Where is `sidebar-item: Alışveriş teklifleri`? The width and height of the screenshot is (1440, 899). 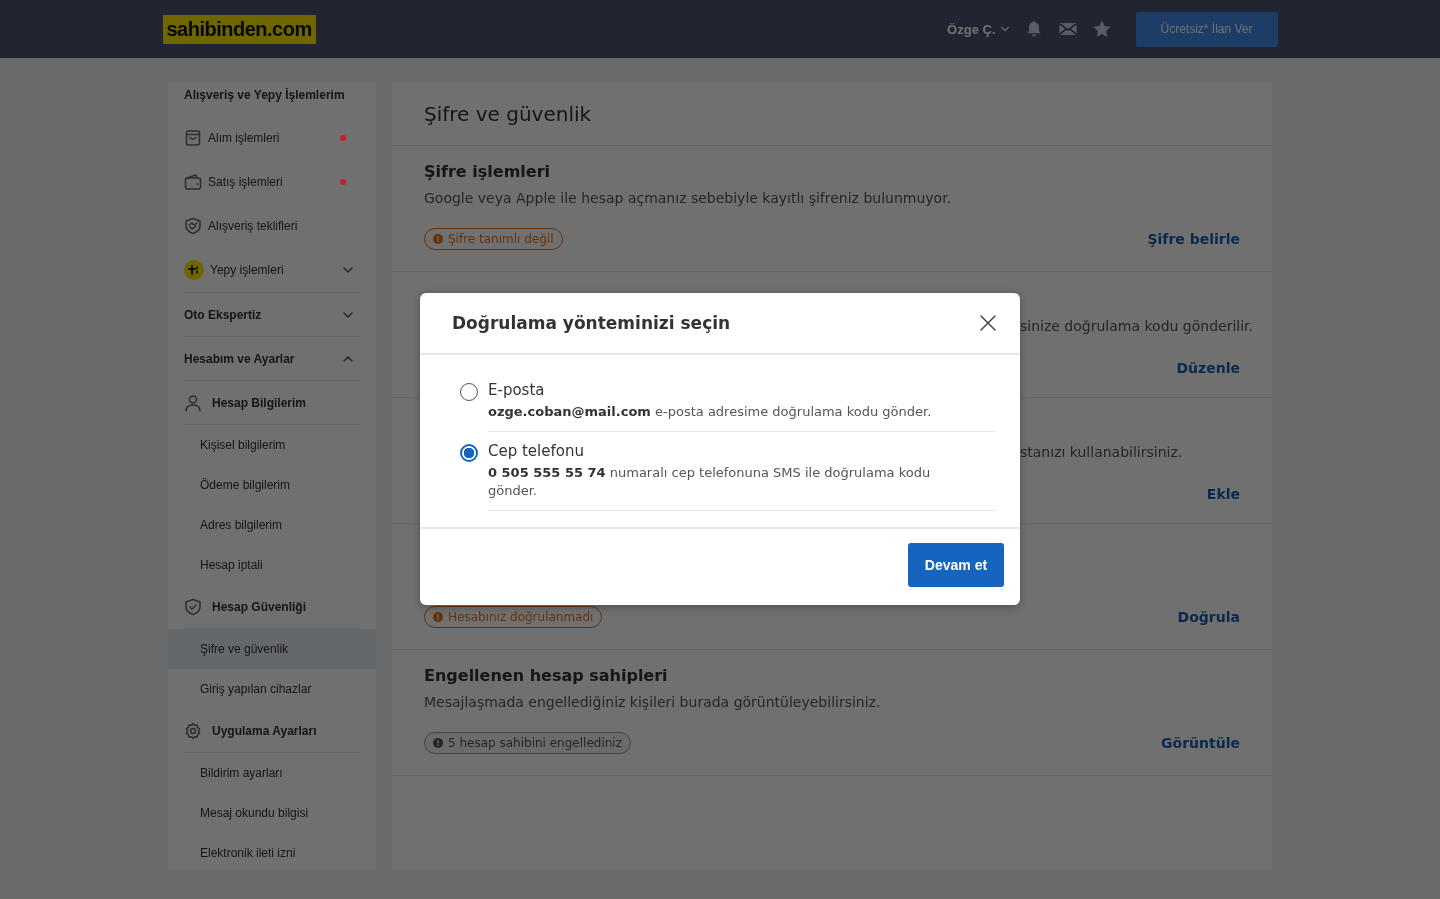 sidebar-item: Alışveriş teklifleri is located at coordinates (272, 226).